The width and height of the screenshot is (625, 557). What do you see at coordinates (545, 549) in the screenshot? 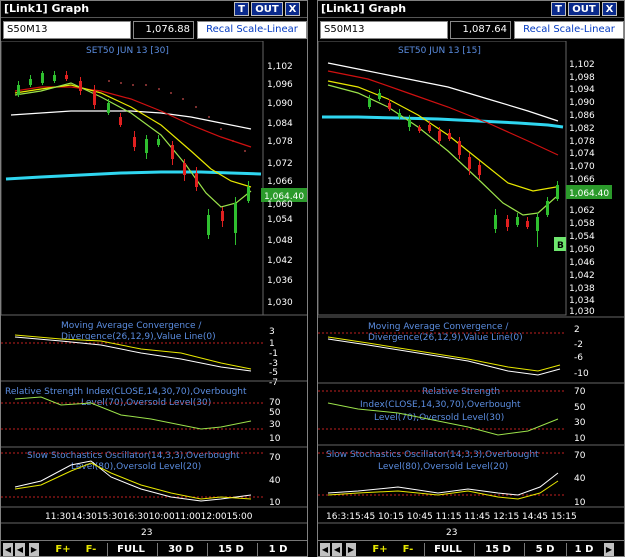
I see `5d-button: 5 D` at bounding box center [545, 549].